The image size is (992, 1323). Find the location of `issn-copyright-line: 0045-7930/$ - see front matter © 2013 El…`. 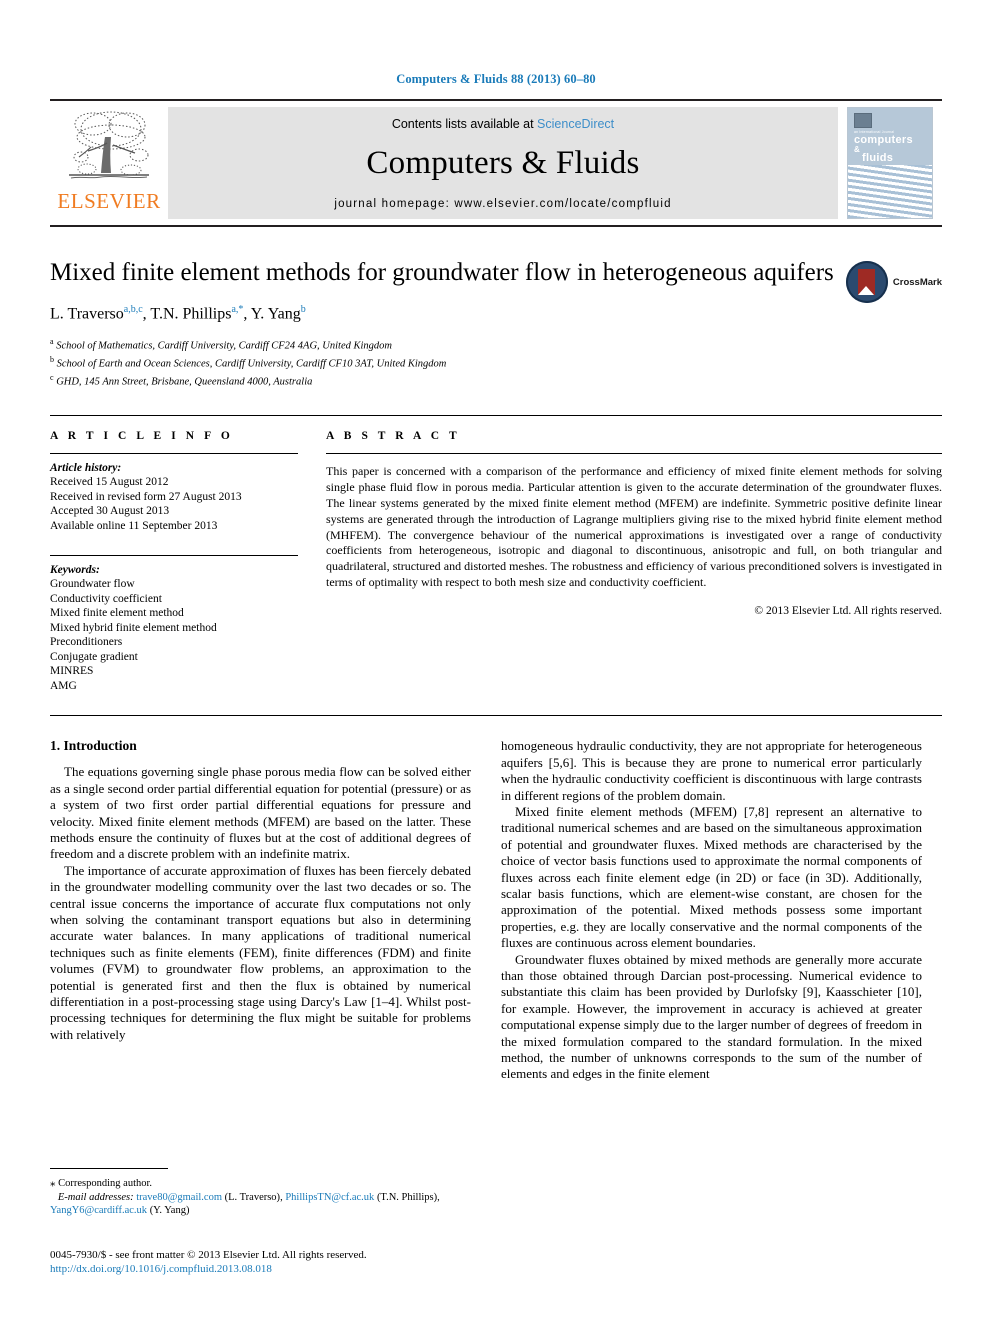

issn-copyright-line: 0045-7930/$ - see front matter © 2013 El… is located at coordinates (208, 1255).